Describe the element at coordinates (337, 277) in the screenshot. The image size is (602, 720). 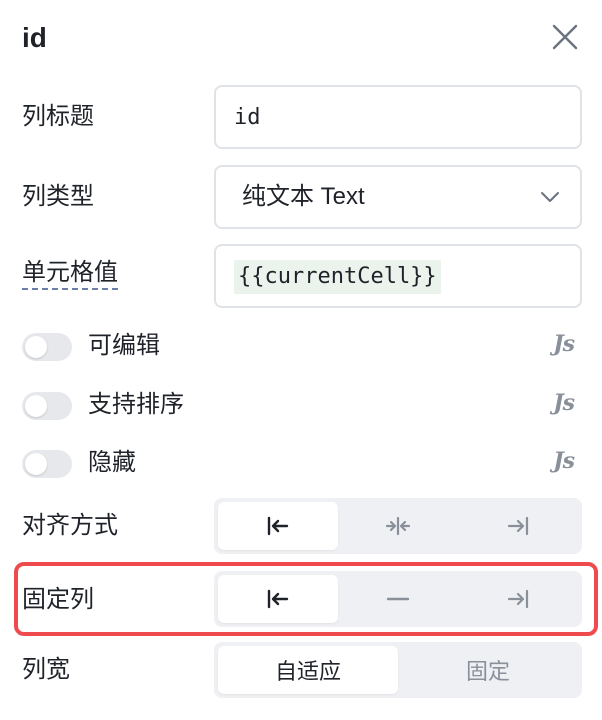
I see `cell-value-code: {{currentCell}}` at that location.